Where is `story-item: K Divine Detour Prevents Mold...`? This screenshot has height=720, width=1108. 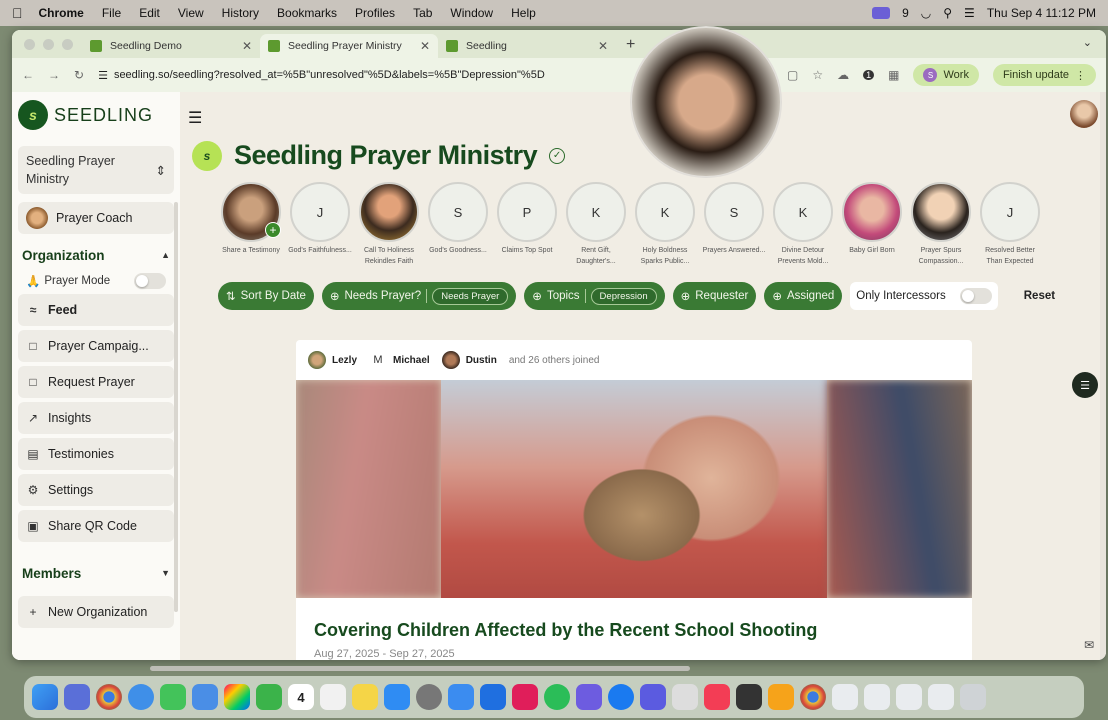
story-item: K Divine Detour Prevents Mold... is located at coordinates (803, 224).